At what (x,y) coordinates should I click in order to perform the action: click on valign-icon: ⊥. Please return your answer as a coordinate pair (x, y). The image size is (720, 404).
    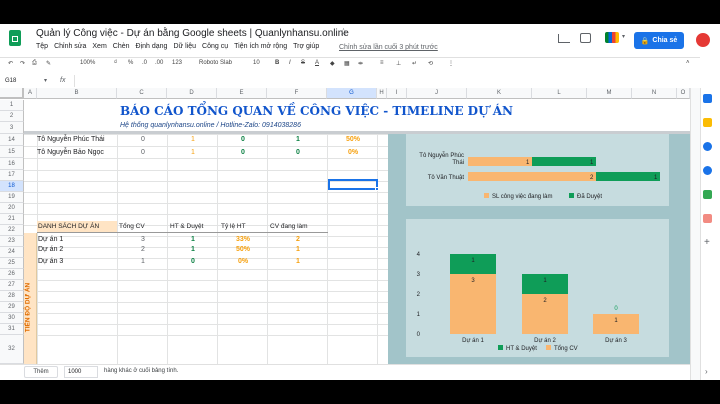
    Looking at the image, I should click on (398, 63).